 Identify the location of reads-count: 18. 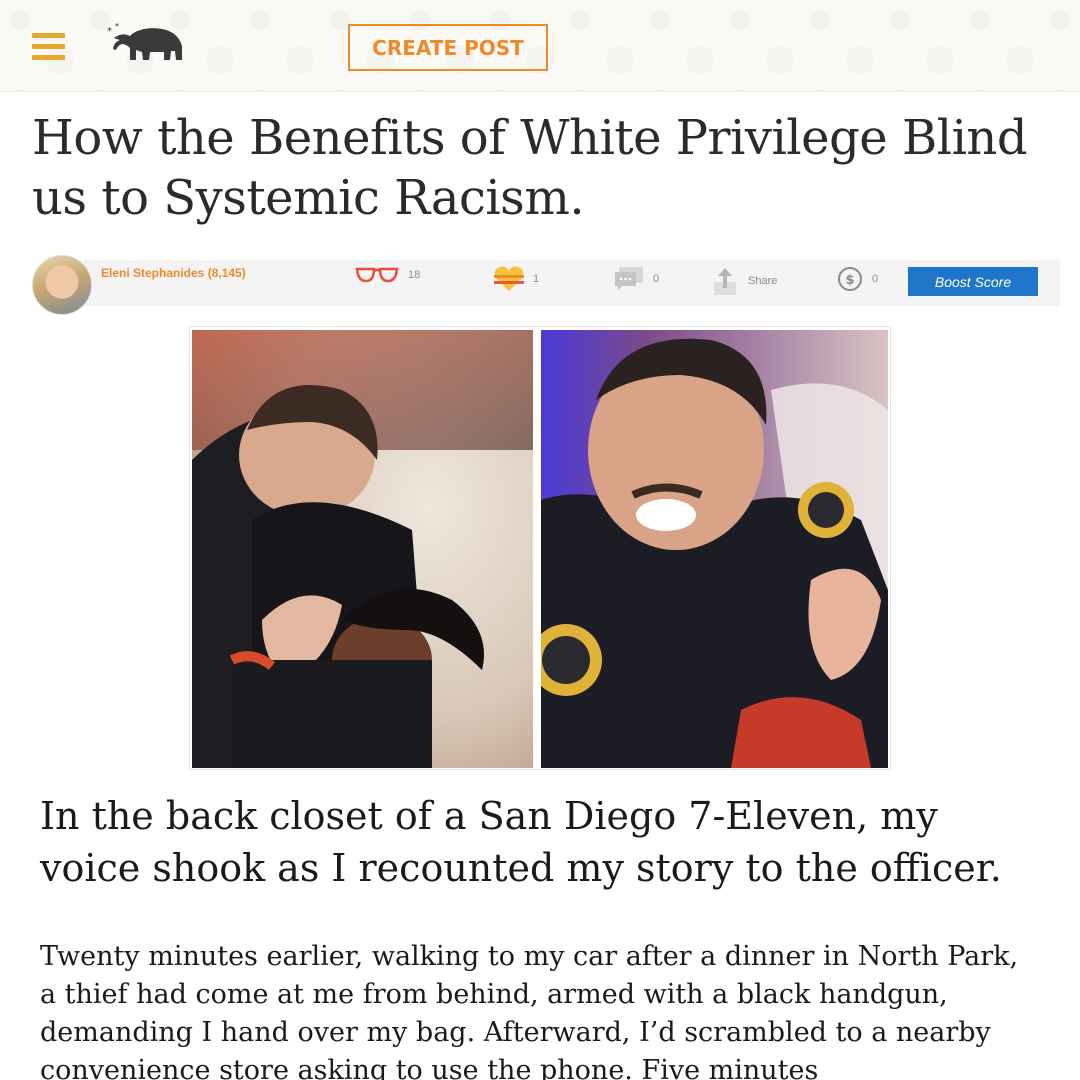
(414, 275).